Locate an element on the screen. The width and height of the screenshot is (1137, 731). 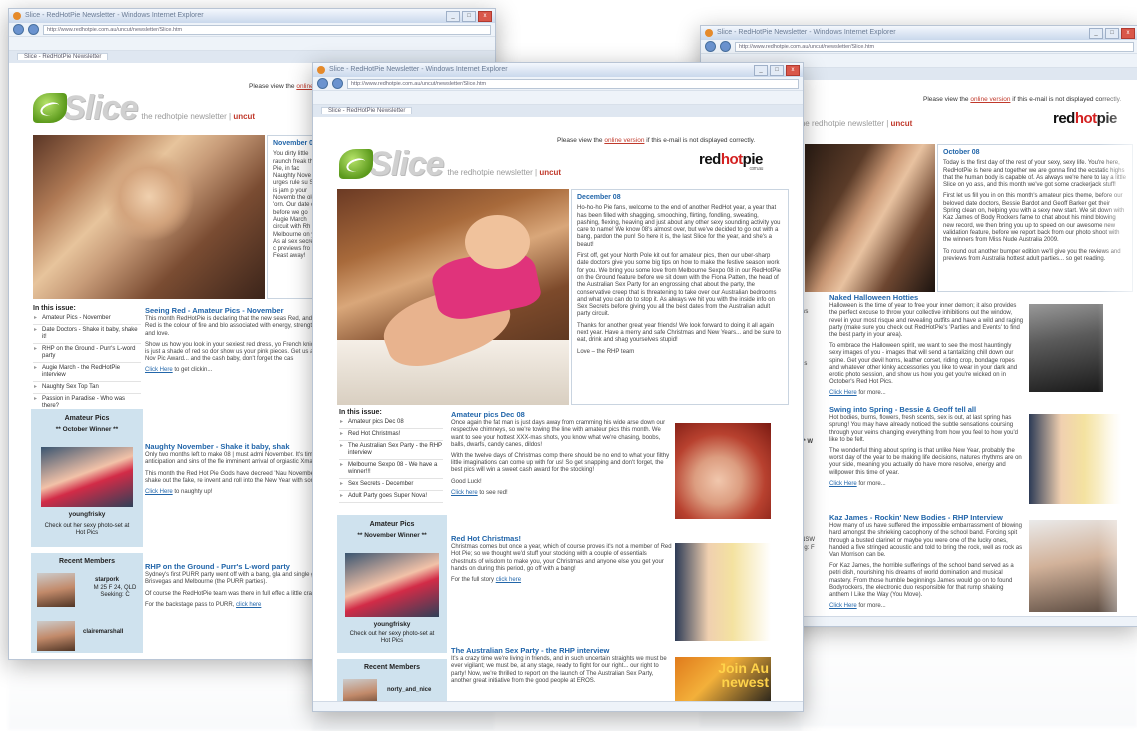
sidebar-fragment: ws es ** W NSW ng: F is located at coordinates (808, 430).